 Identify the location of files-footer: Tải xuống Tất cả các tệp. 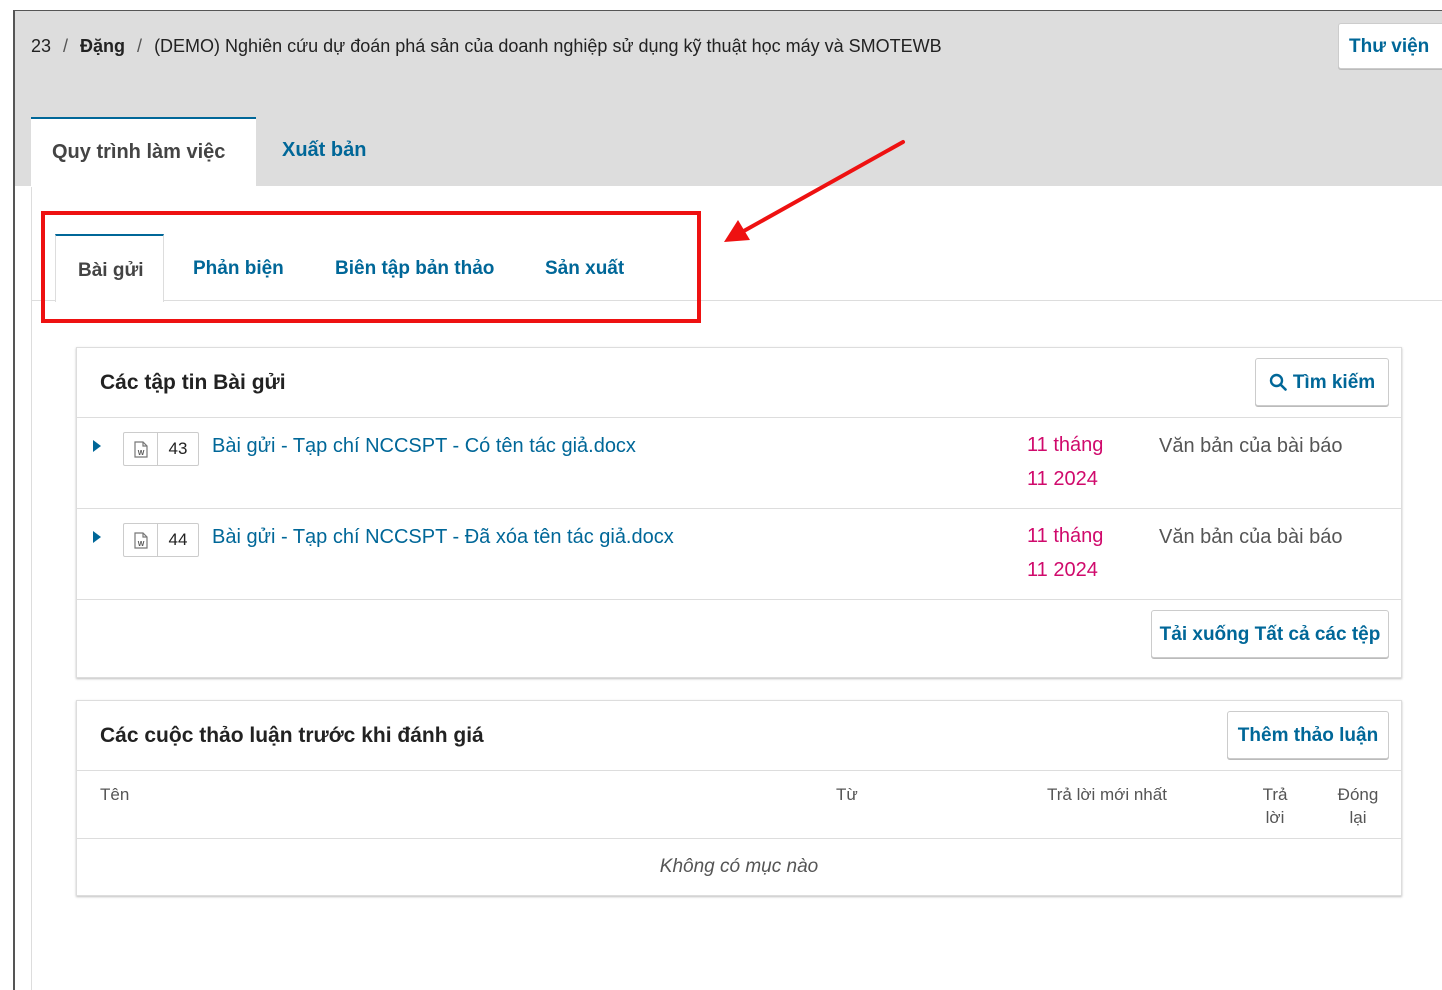
(739, 638).